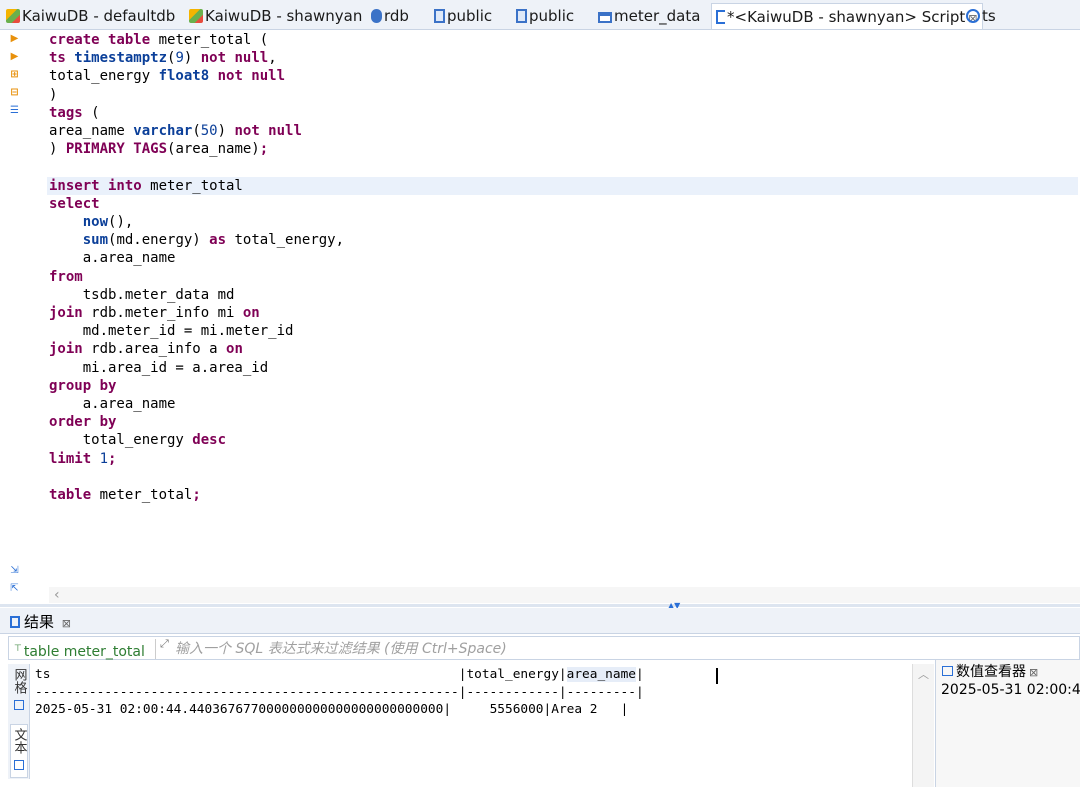  What do you see at coordinates (1010, 690) in the screenshot?
I see `value-viewer-content: 2025-05-31 02:00:44` at bounding box center [1010, 690].